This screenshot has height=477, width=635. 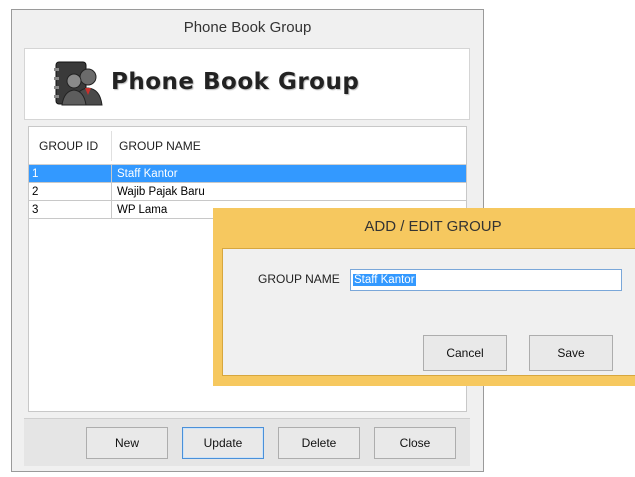 I want to click on cell-group-id: 2, so click(x=35, y=192).